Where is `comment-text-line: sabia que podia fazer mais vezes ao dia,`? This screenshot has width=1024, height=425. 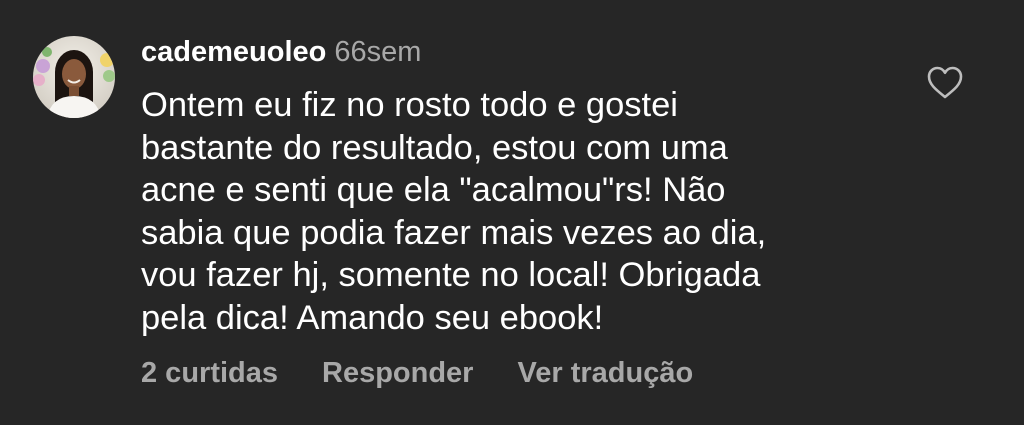 comment-text-line: sabia que podia fazer mais vezes ao dia, is located at coordinates (454, 232).